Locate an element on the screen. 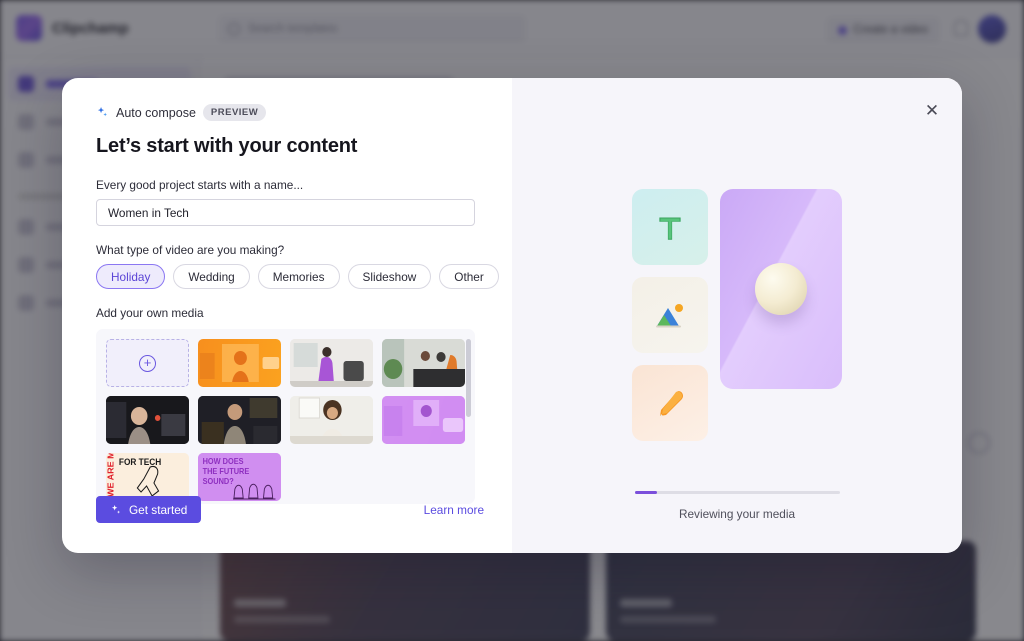  add-media-tile: + is located at coordinates (147, 363).